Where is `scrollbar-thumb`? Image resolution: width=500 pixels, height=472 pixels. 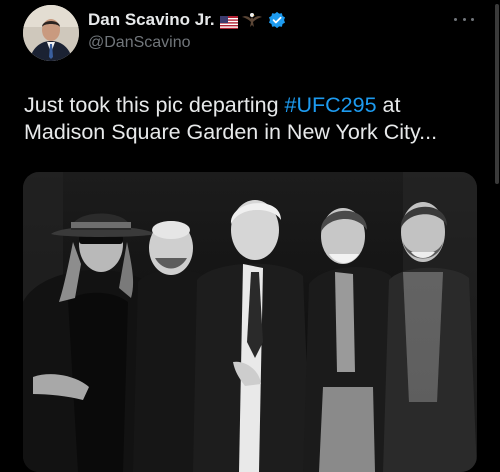 scrollbar-thumb is located at coordinates (497, 94).